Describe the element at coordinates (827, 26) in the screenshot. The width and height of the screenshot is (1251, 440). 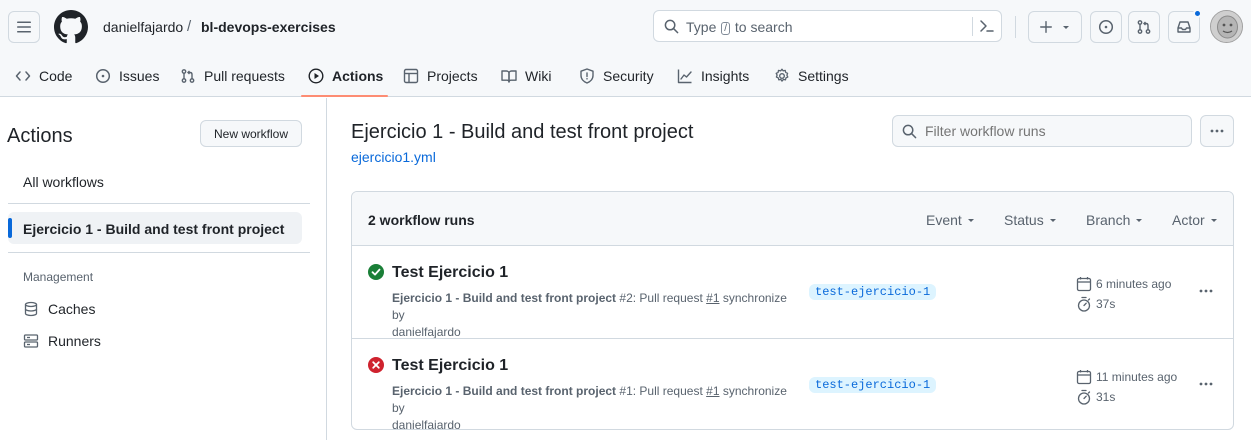
I see `global-search-input: Type / to search` at that location.